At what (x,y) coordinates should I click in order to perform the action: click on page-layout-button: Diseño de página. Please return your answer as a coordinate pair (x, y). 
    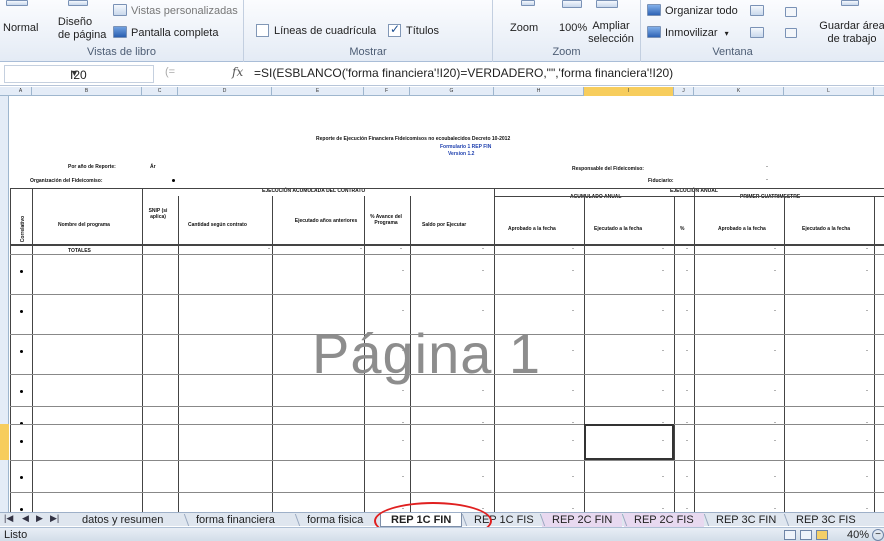
    Looking at the image, I should click on (78, 29).